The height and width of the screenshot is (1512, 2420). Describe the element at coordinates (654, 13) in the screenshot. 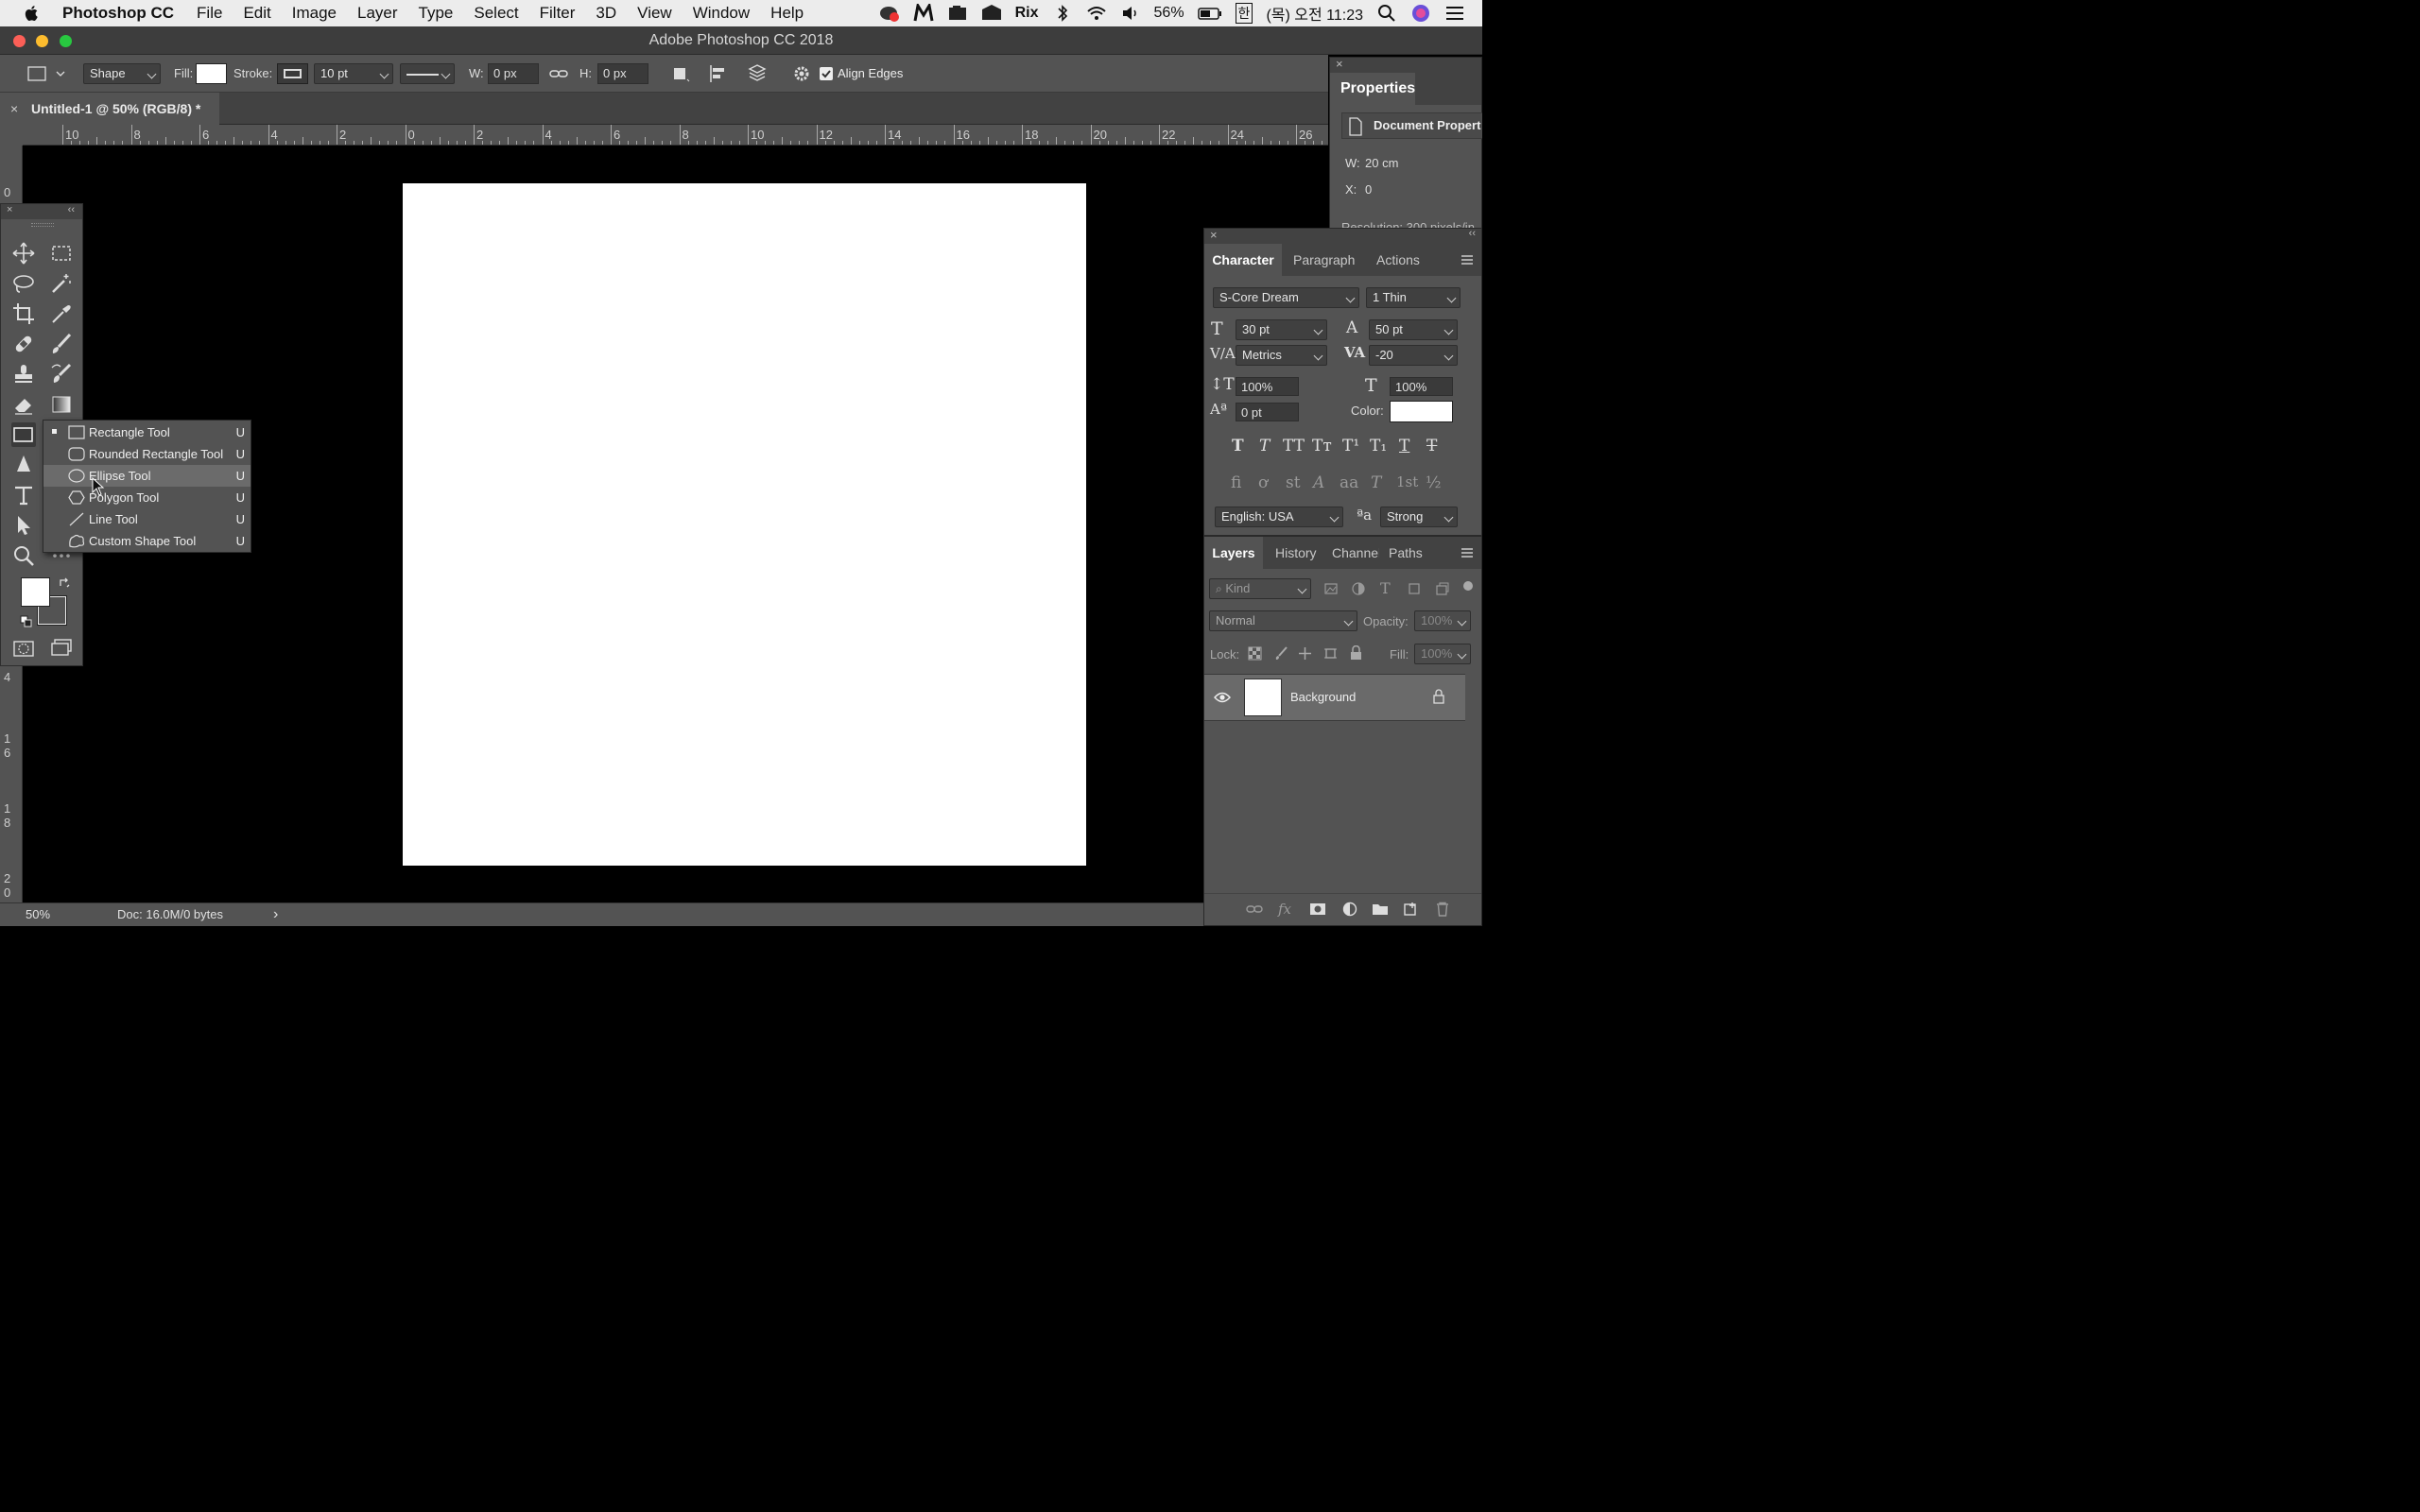

I see `menu-view: View` at that location.